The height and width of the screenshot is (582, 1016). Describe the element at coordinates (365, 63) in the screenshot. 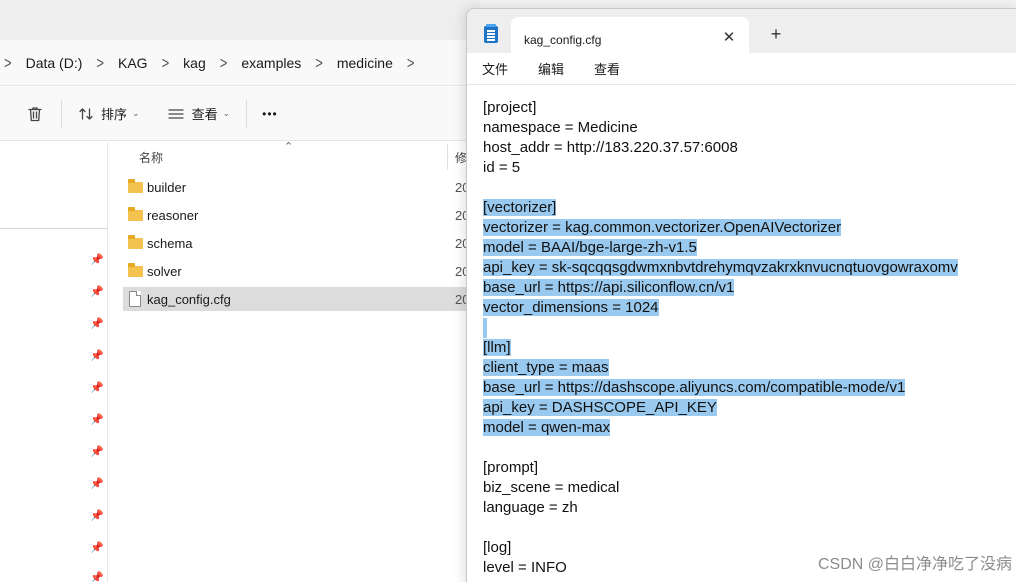

I see `breadcrumb-medicine: medicine` at that location.